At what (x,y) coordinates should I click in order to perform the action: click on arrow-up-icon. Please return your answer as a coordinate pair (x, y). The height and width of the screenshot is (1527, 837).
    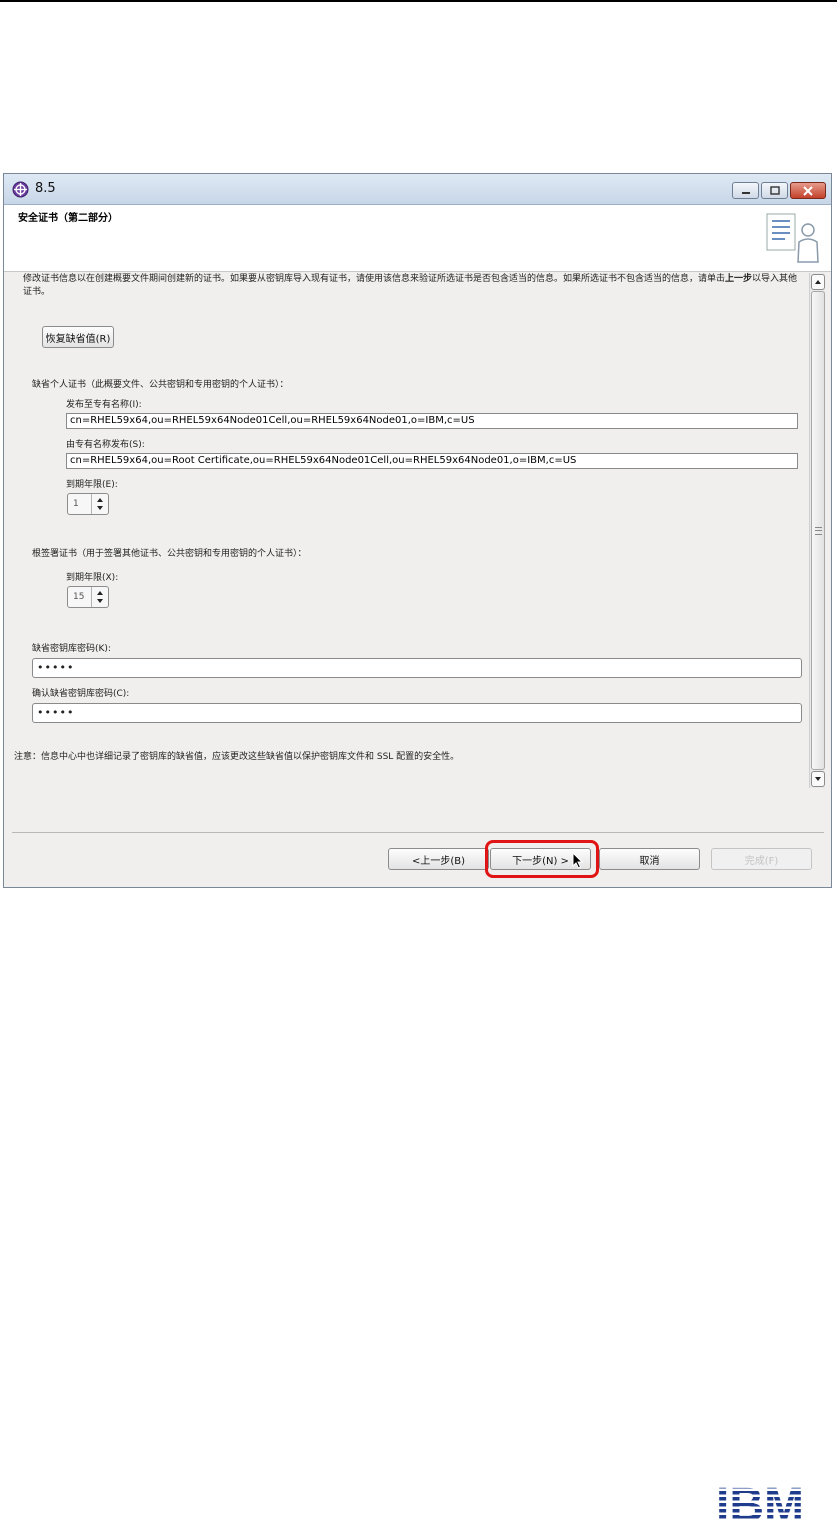
    Looking at the image, I should click on (818, 282).